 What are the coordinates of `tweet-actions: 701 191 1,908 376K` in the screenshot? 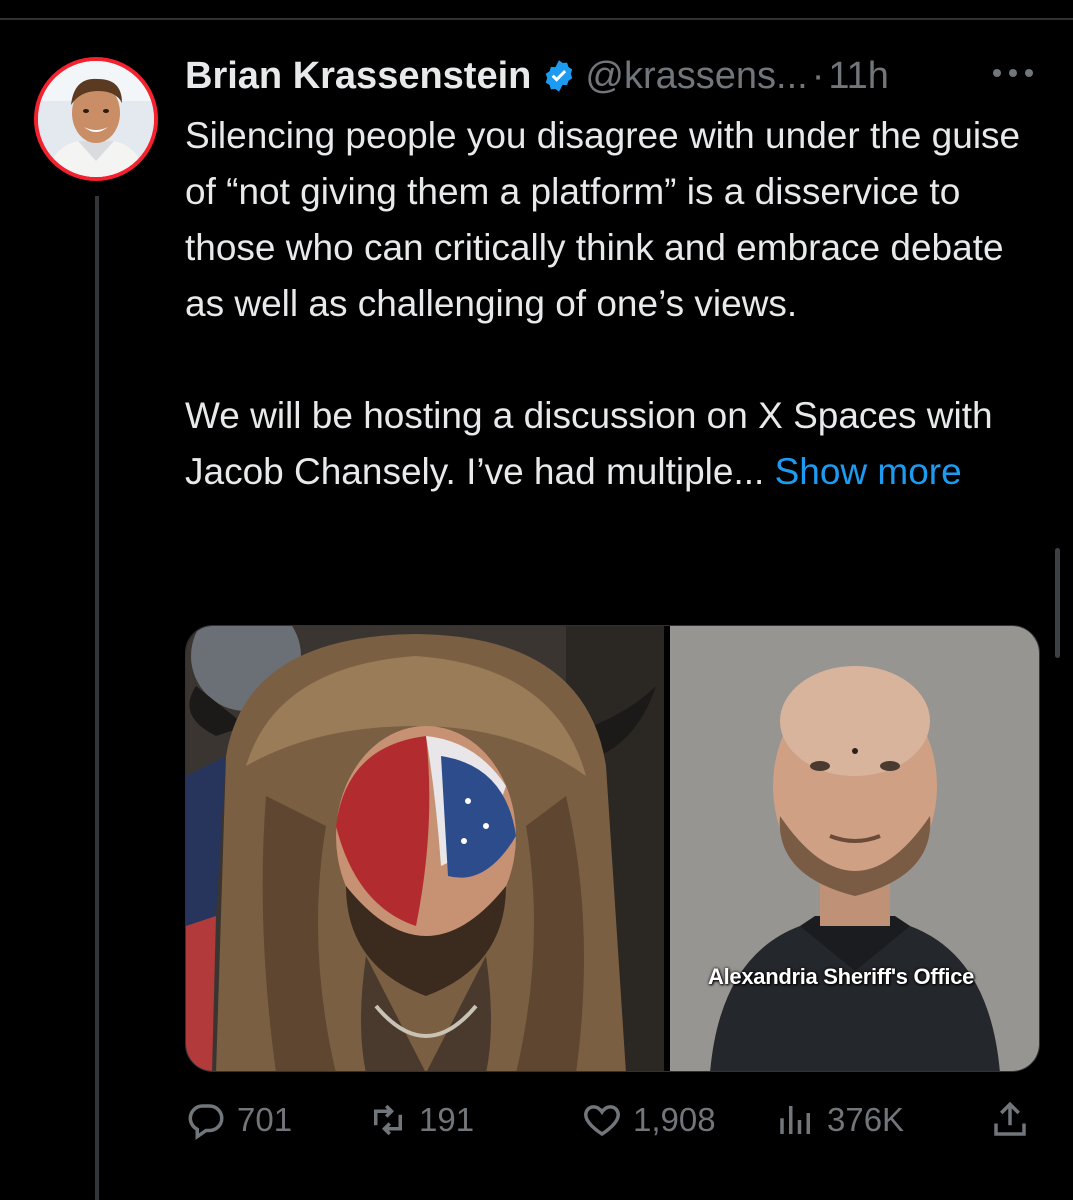 It's located at (612, 1120).